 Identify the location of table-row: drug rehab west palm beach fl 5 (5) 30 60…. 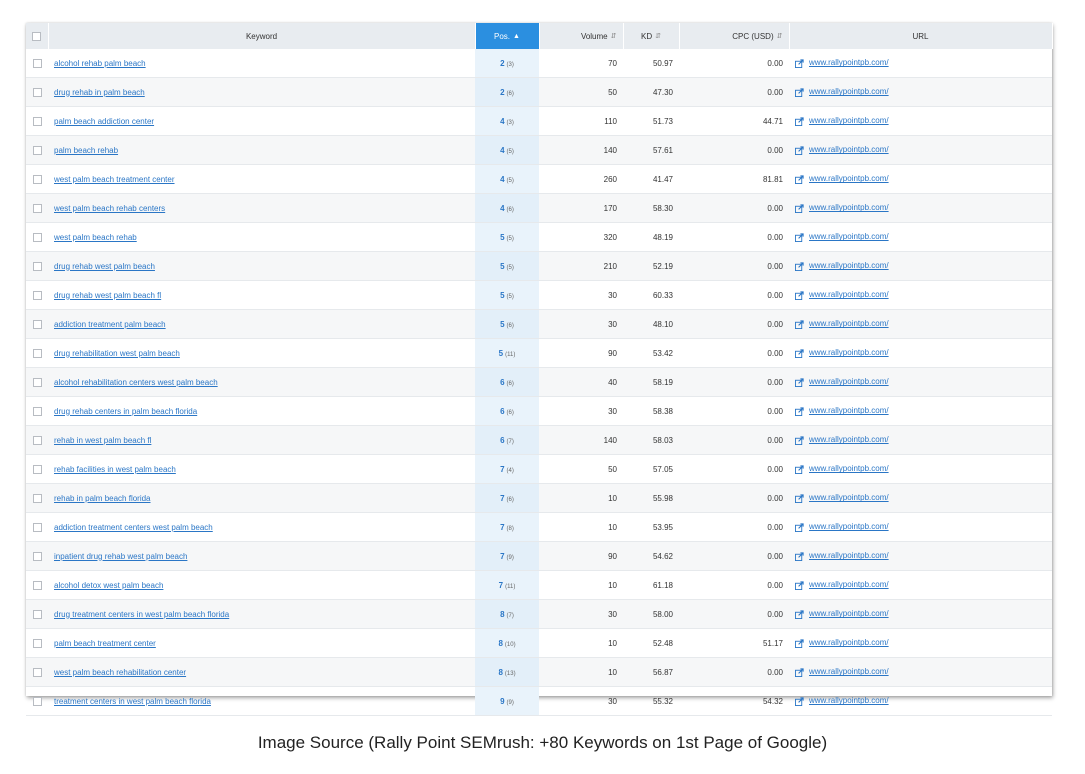
(539, 295).